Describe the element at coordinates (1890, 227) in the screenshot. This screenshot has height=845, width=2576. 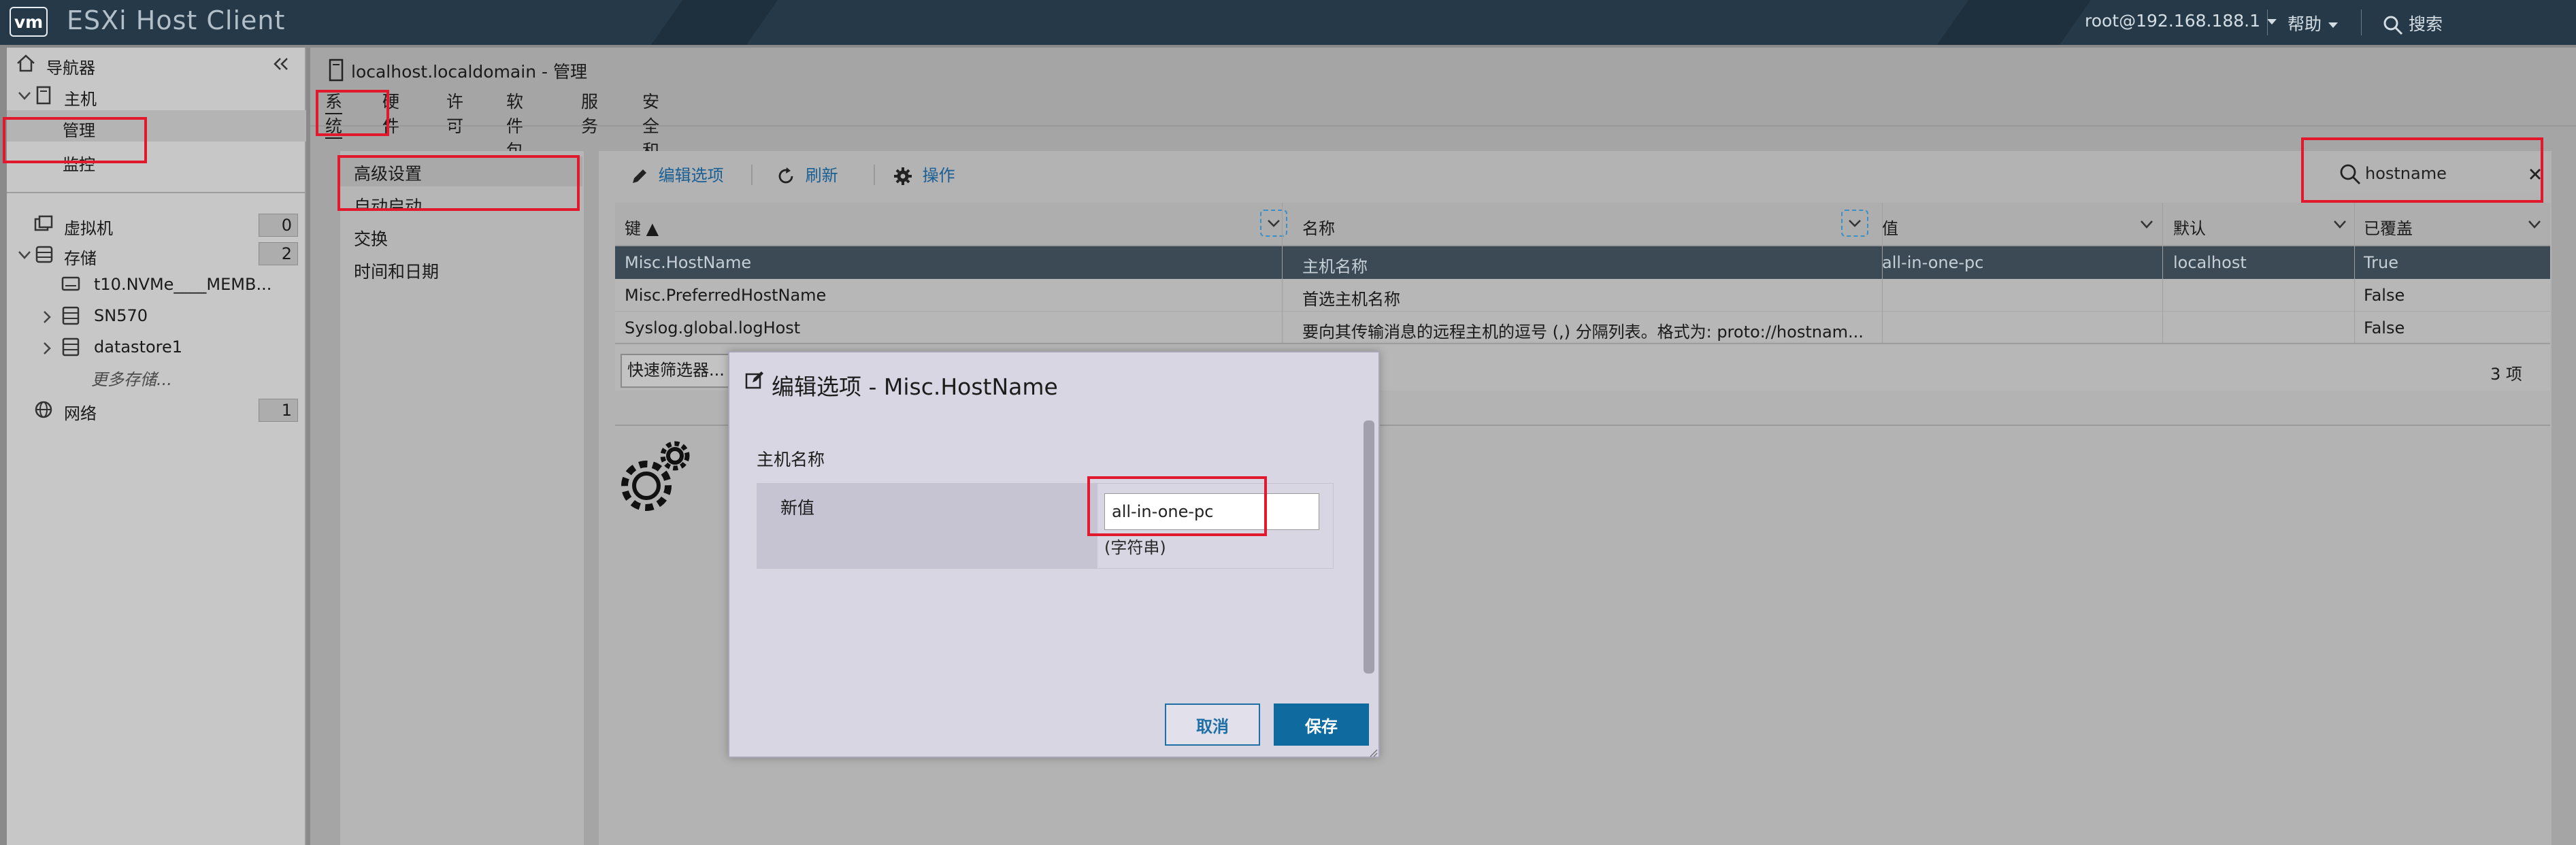
I see `column-value: 值` at that location.